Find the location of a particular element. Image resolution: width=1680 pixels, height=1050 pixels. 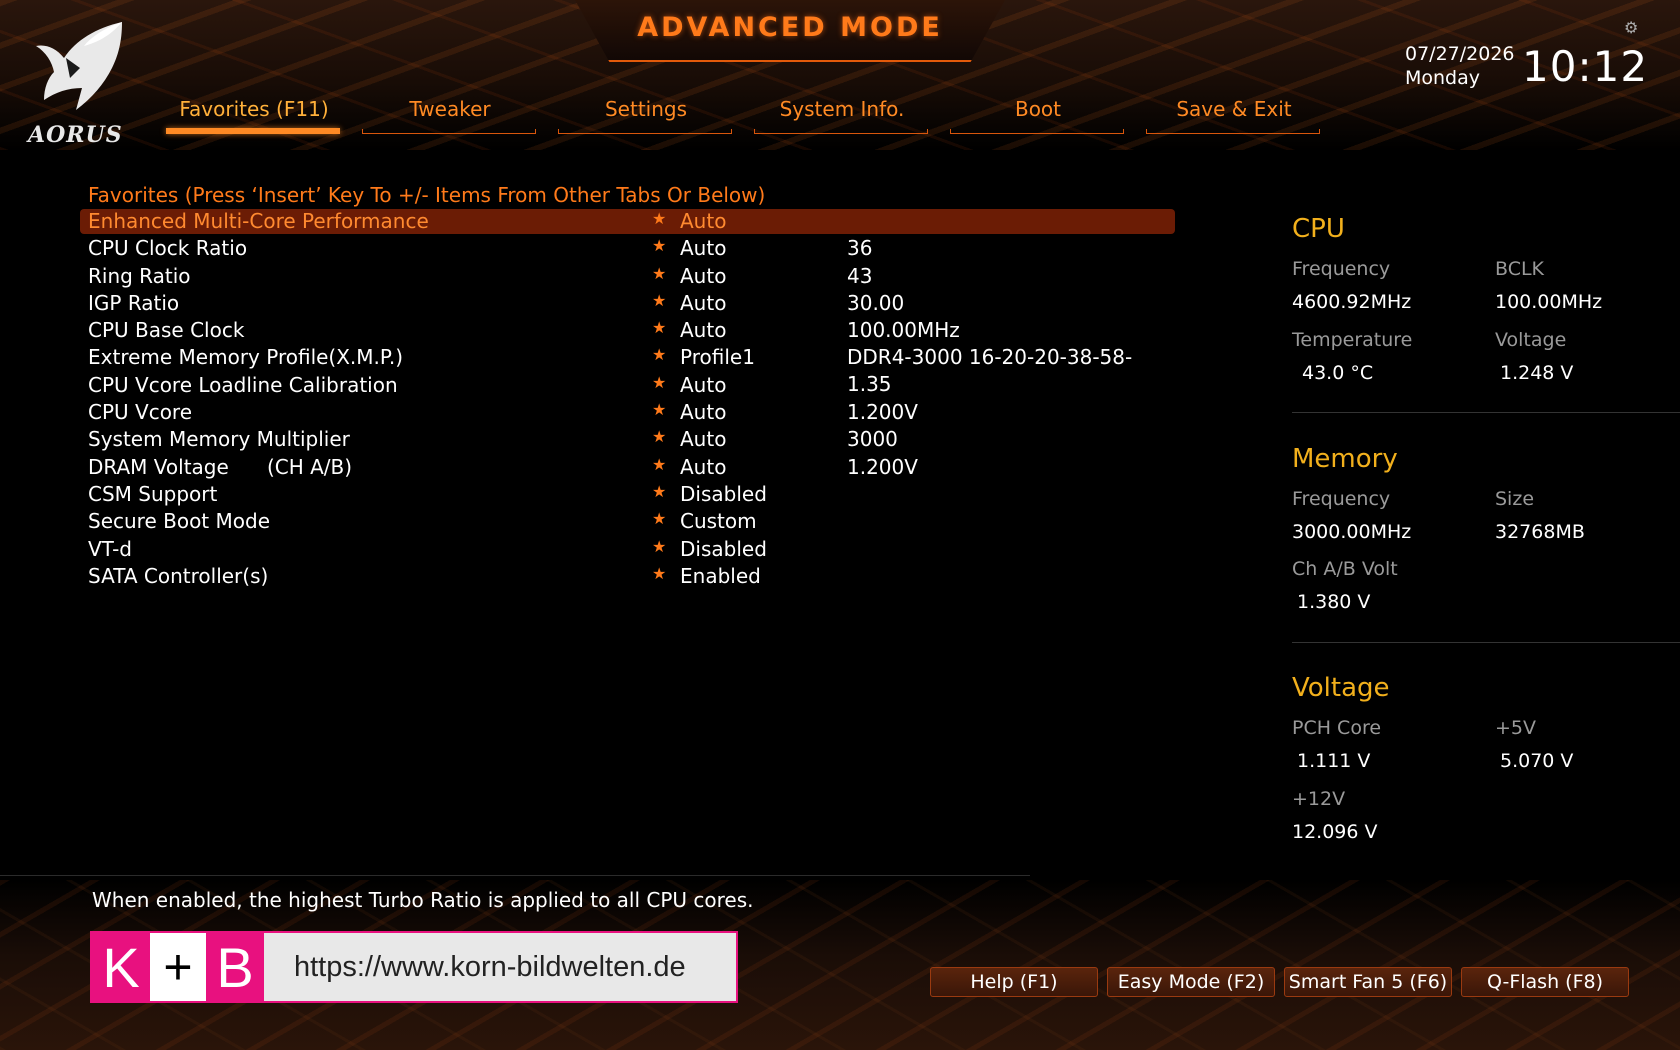

setting-row: CPU Vcore Loadline Calibration ★ Auto is located at coordinates (627, 385).